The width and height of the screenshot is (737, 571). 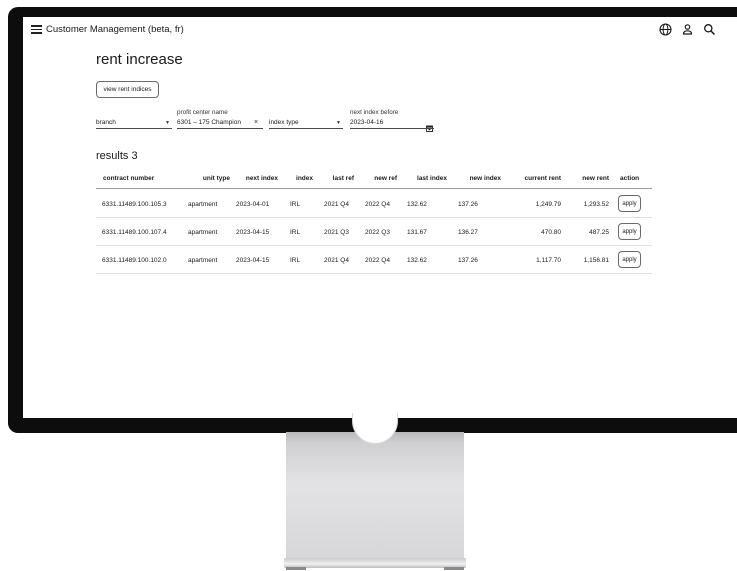 I want to click on next-index-before-date-input: next index before 2023-04-16, so click(x=392, y=119).